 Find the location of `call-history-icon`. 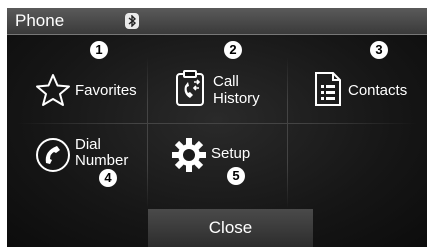

call-history-icon is located at coordinates (190, 90).